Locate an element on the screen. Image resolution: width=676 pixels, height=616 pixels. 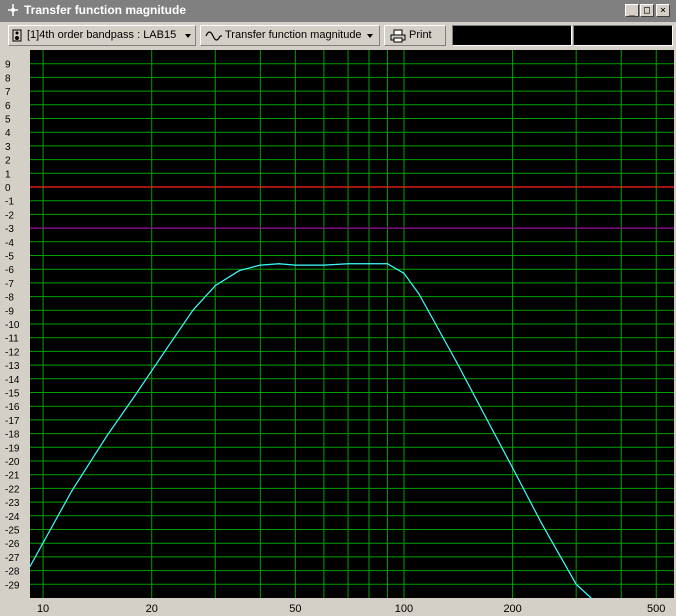
x-tick-label: 200 is located at coordinates (512, 609).